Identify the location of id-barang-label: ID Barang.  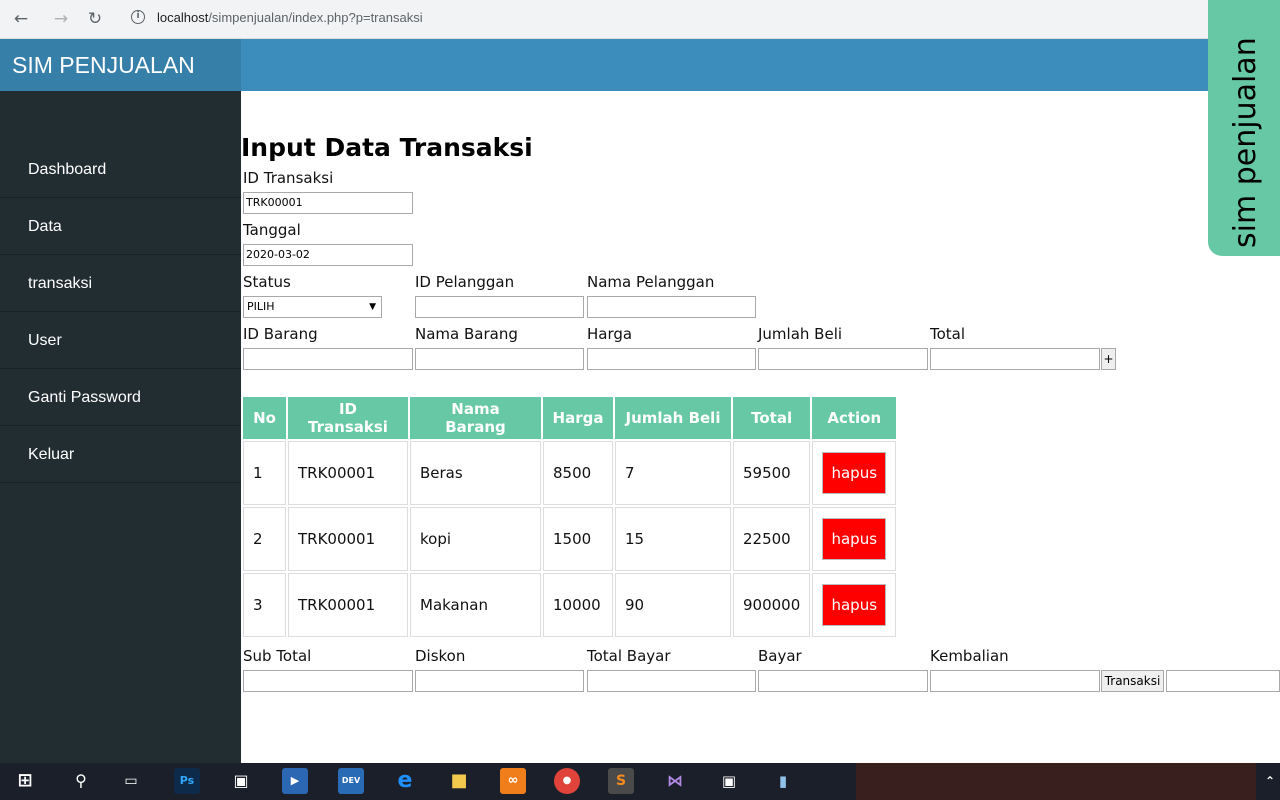
(280, 334).